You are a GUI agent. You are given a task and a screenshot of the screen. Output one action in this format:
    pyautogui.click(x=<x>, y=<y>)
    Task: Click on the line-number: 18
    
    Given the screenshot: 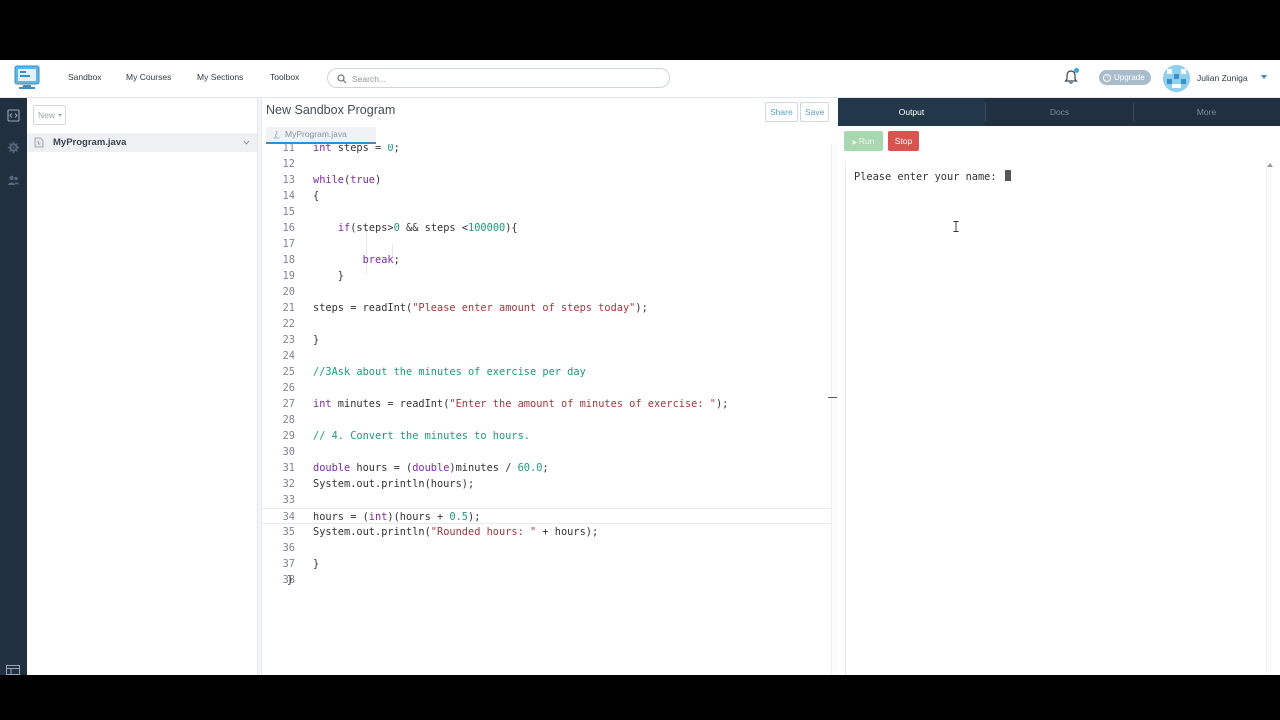 What is the action you would take?
    pyautogui.click(x=288, y=260)
    